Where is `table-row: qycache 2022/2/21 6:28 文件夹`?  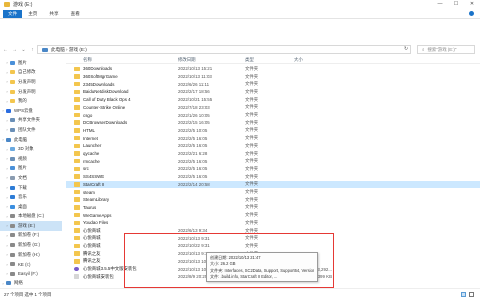 table-row: qycache 2022/2/21 6:28 文件夹 is located at coordinates (273, 154).